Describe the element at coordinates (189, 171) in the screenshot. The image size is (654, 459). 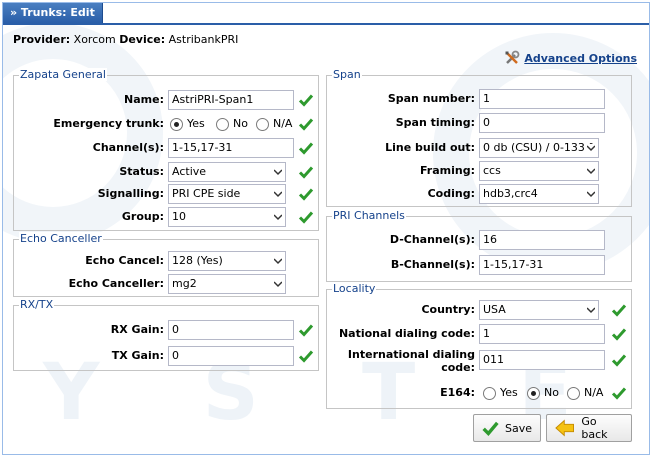
I see `select-value: Active` at that location.